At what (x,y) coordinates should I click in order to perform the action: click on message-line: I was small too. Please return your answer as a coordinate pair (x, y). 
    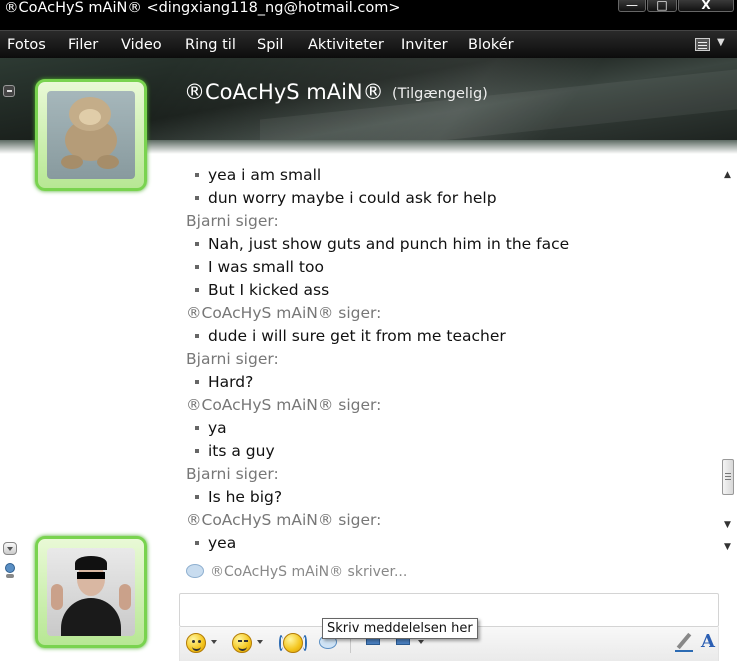
    Looking at the image, I should click on (449, 267).